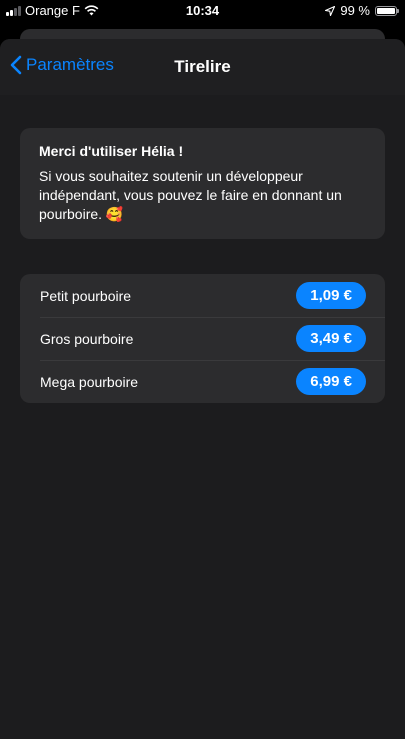 The height and width of the screenshot is (739, 405). I want to click on location-arrow-icon, so click(330, 10).